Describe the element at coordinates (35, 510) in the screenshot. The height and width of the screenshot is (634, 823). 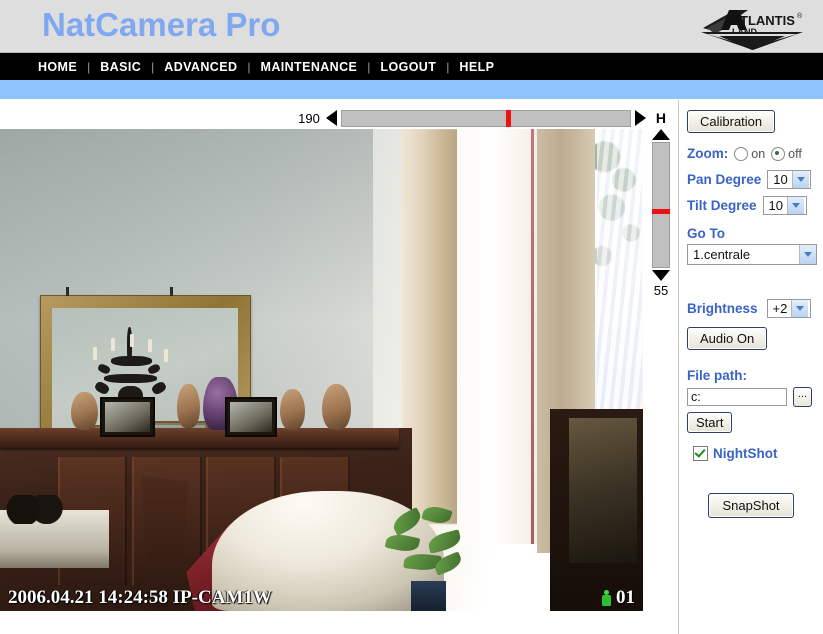
I see `scene-table-objects` at that location.